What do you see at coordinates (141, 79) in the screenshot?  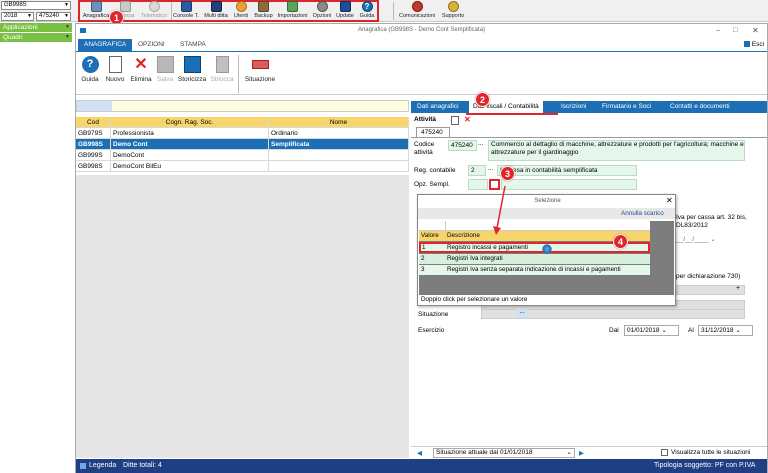 I see `ribbon-label: Elimina` at bounding box center [141, 79].